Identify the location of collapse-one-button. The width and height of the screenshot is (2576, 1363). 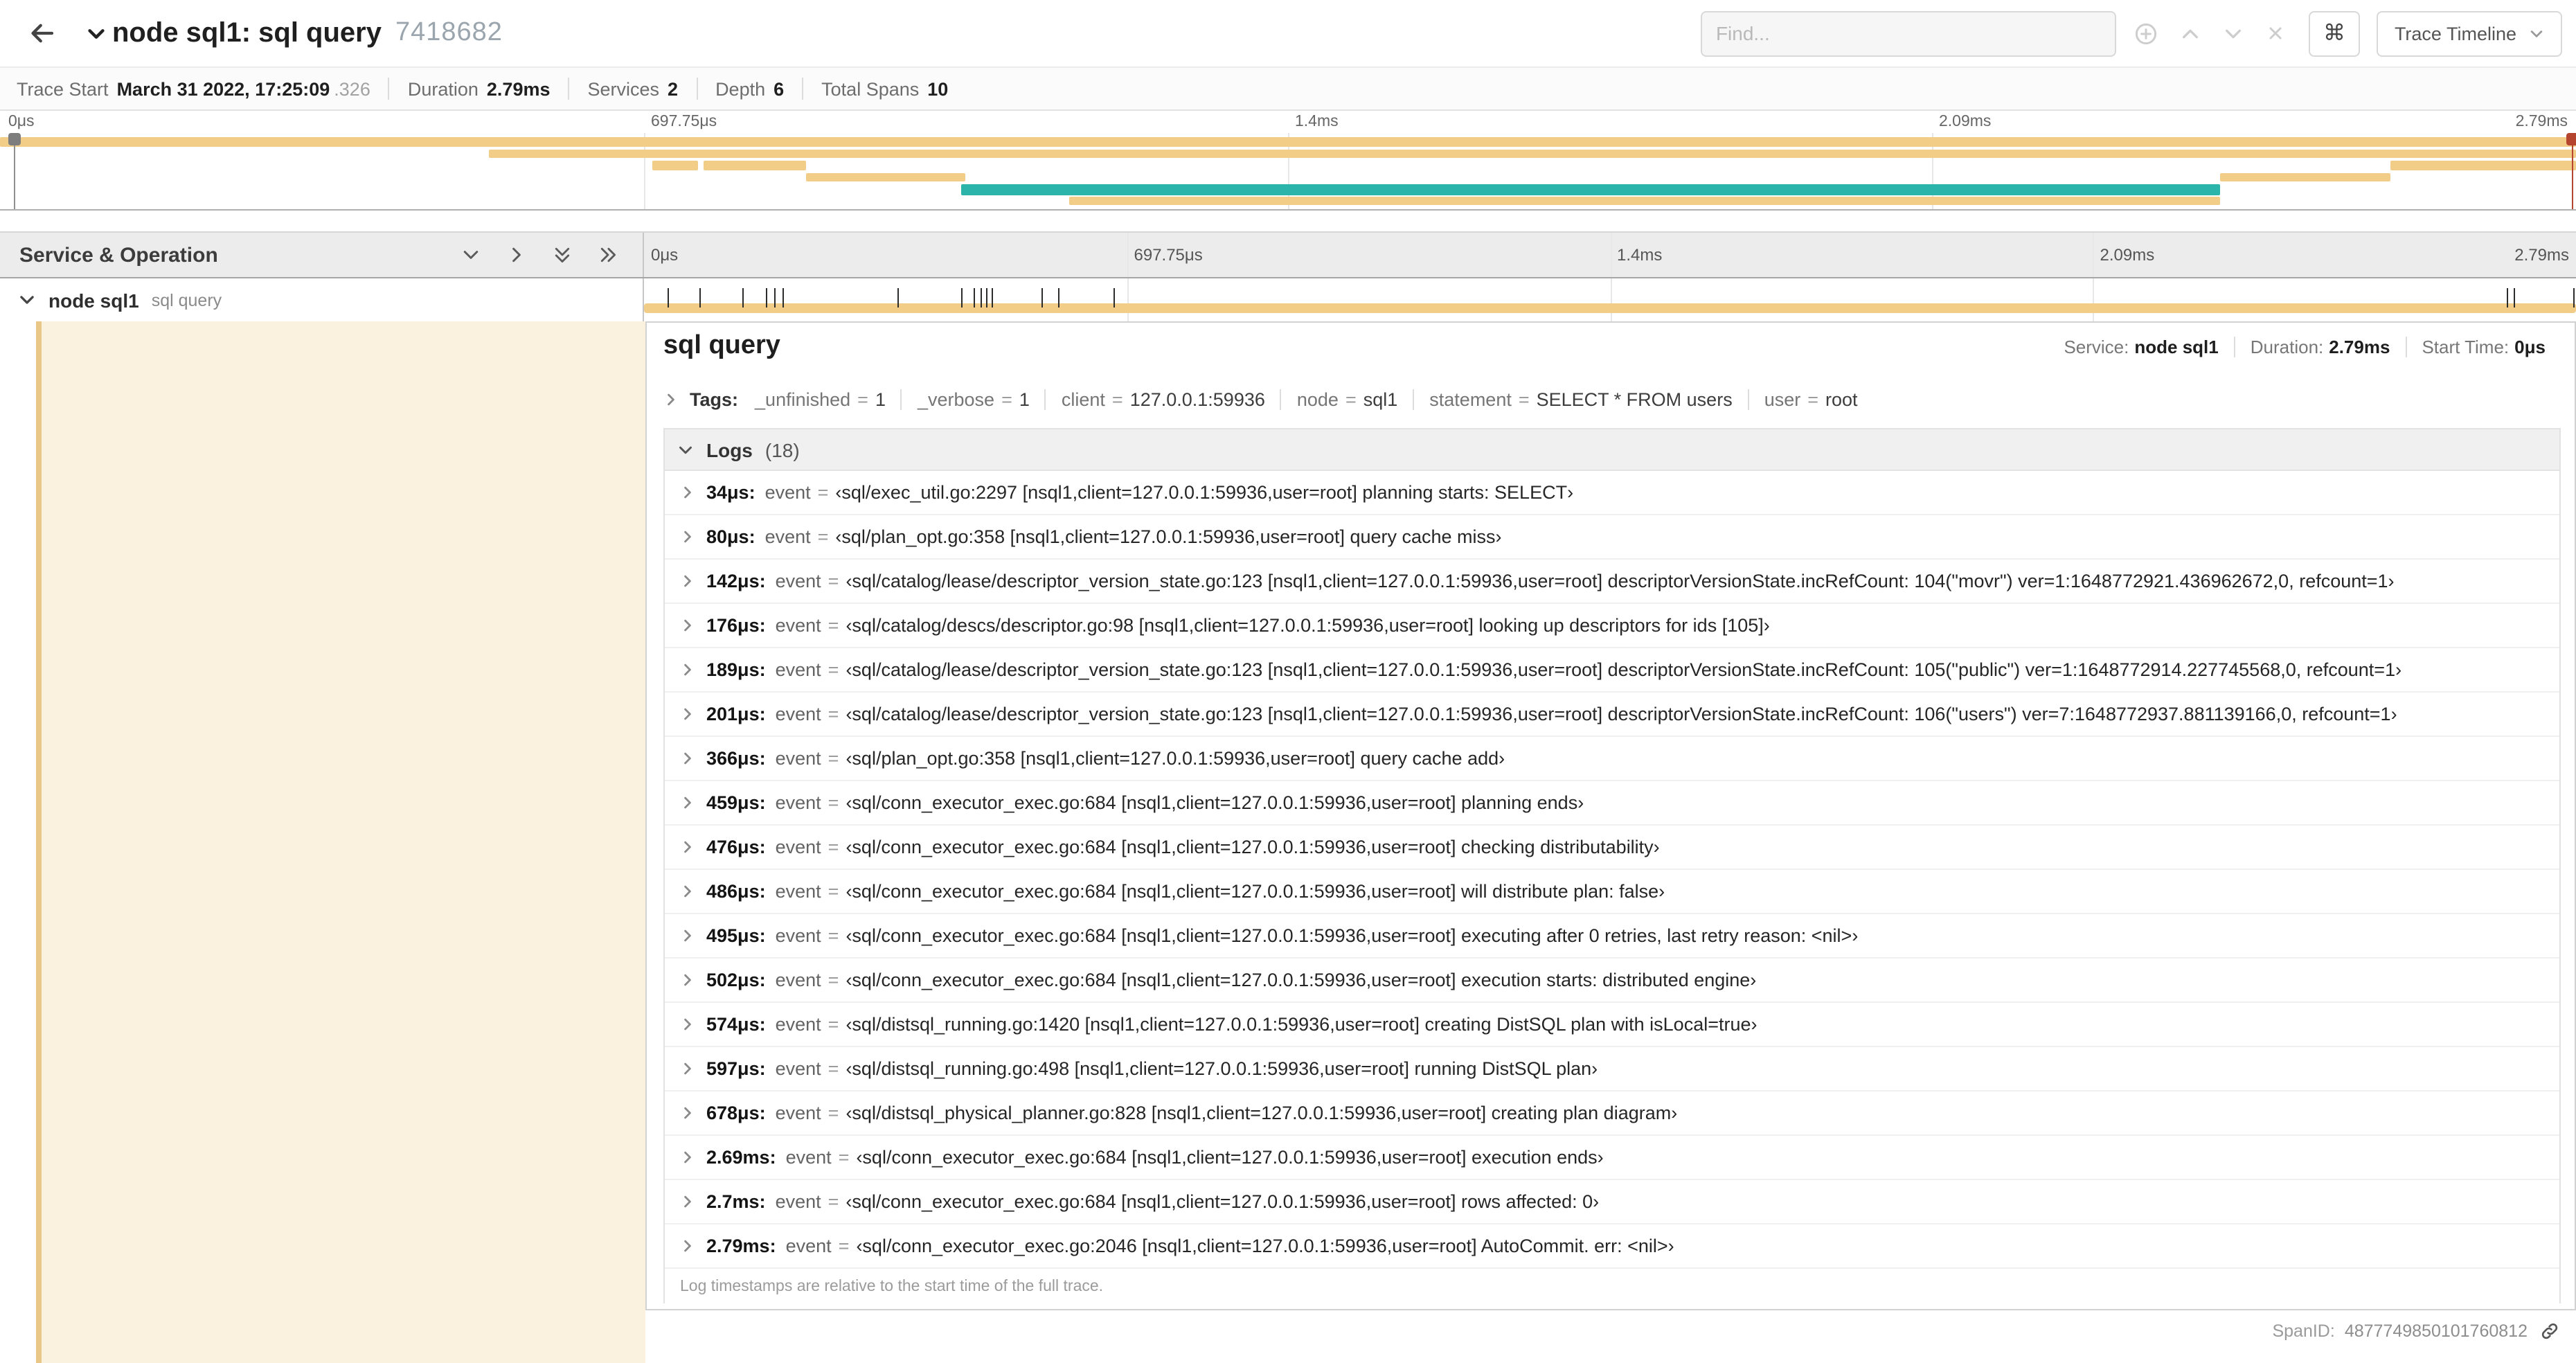
(471, 254).